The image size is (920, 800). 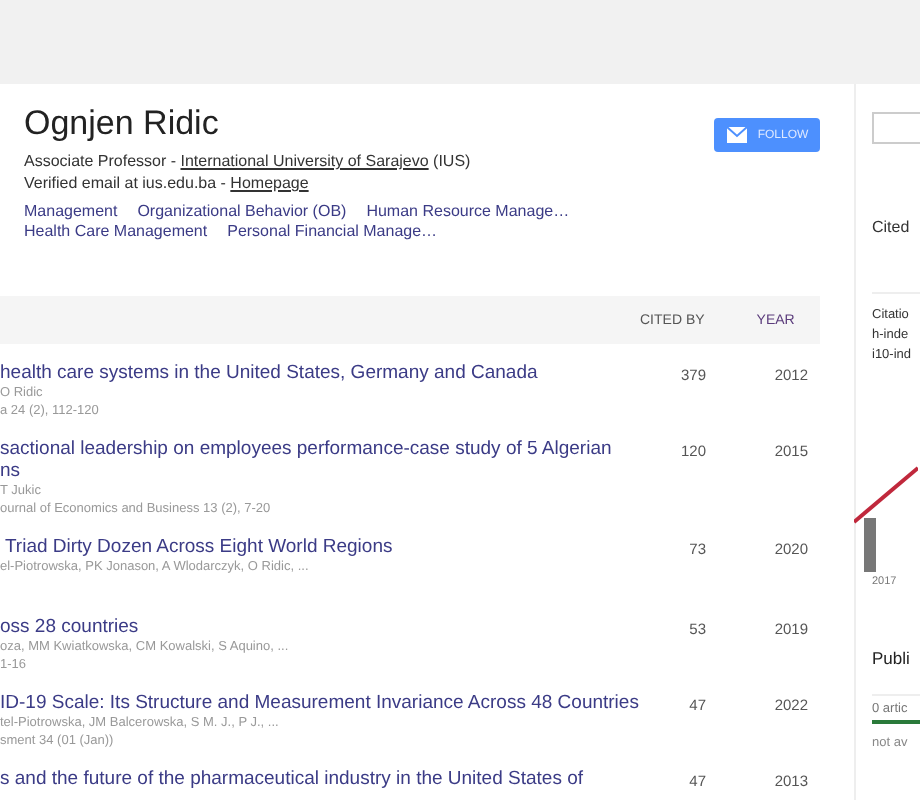 What do you see at coordinates (71, 212) in the screenshot?
I see `interest-link: Management` at bounding box center [71, 212].